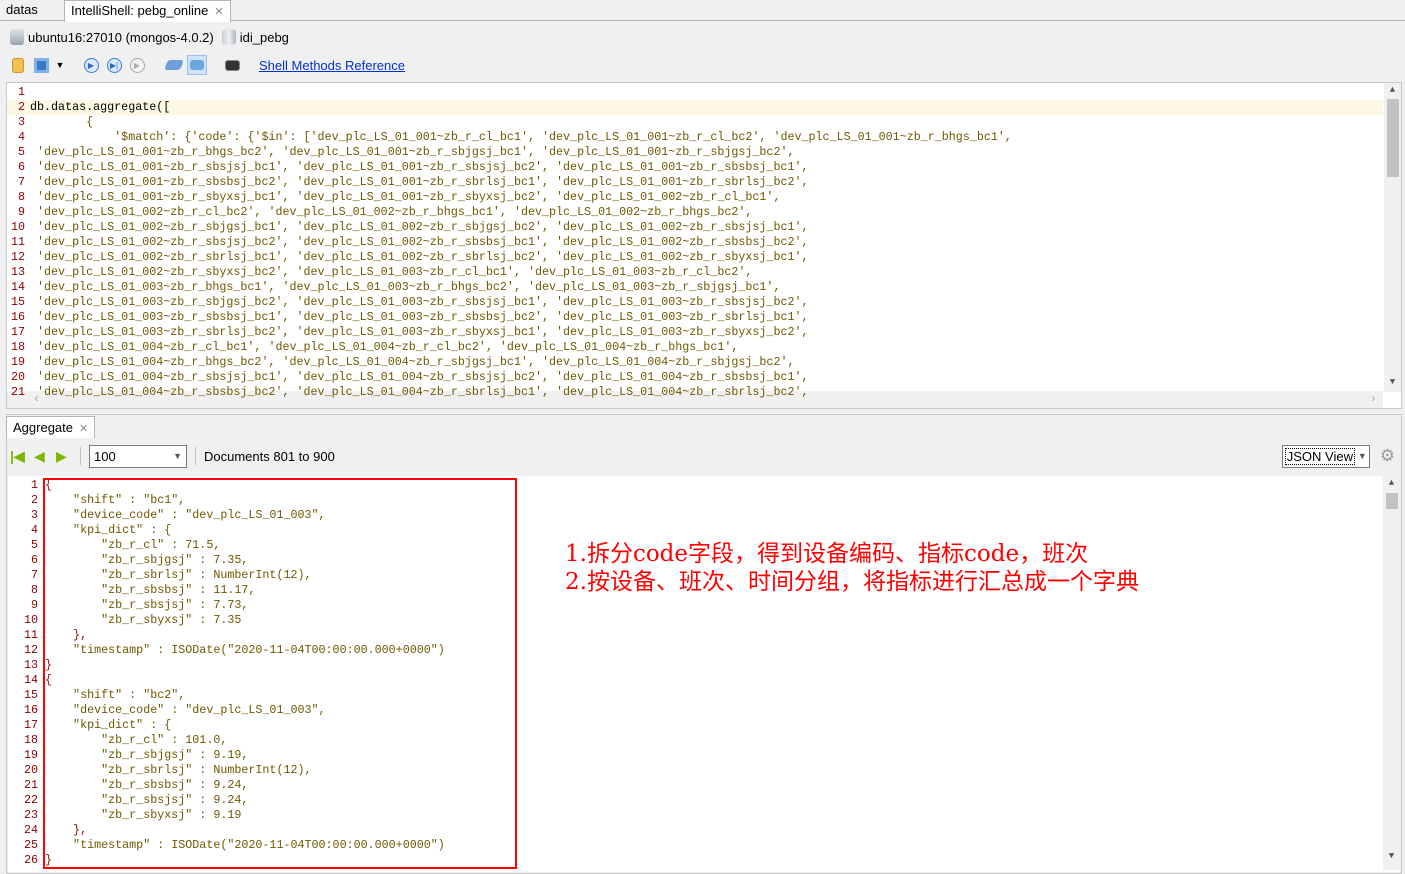 Image resolution: width=1405 pixels, height=874 pixels. I want to click on line-number: 6, so click(21, 167).